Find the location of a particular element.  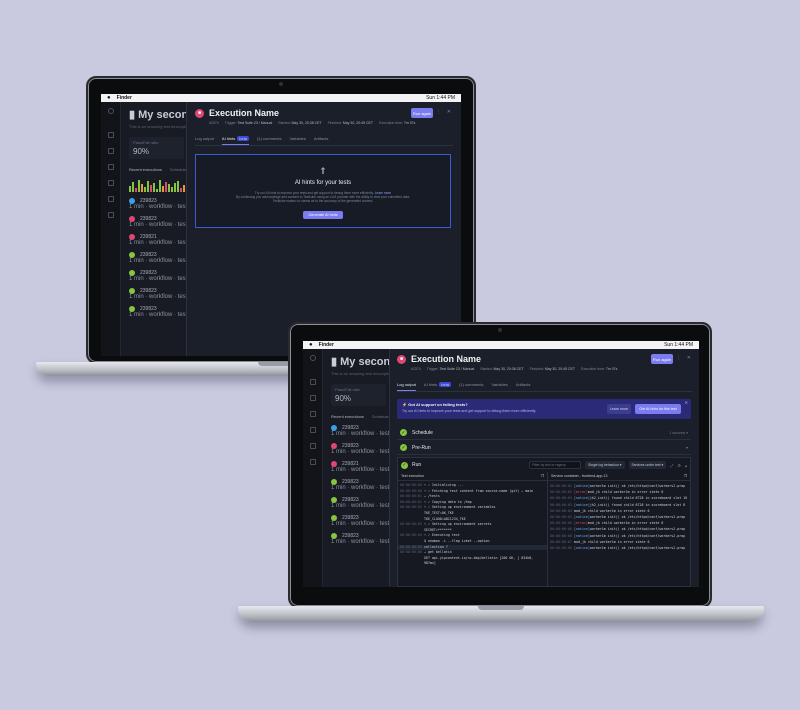

settings-icon: ⚙ is located at coordinates (679, 465).